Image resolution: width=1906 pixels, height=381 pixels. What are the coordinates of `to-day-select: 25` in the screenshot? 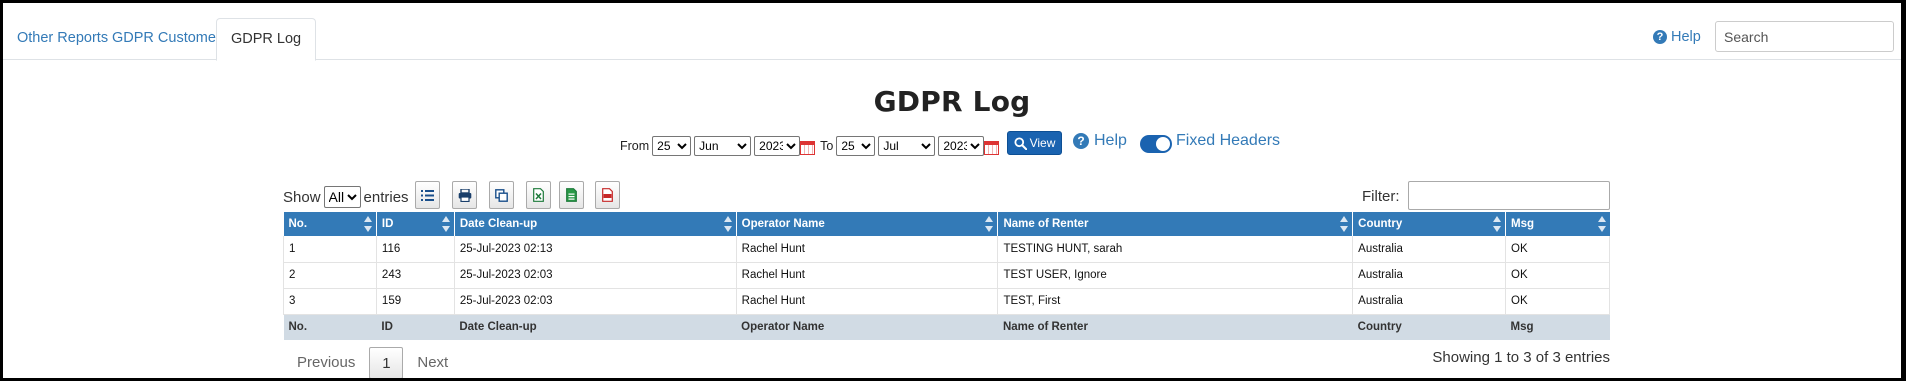 It's located at (856, 146).